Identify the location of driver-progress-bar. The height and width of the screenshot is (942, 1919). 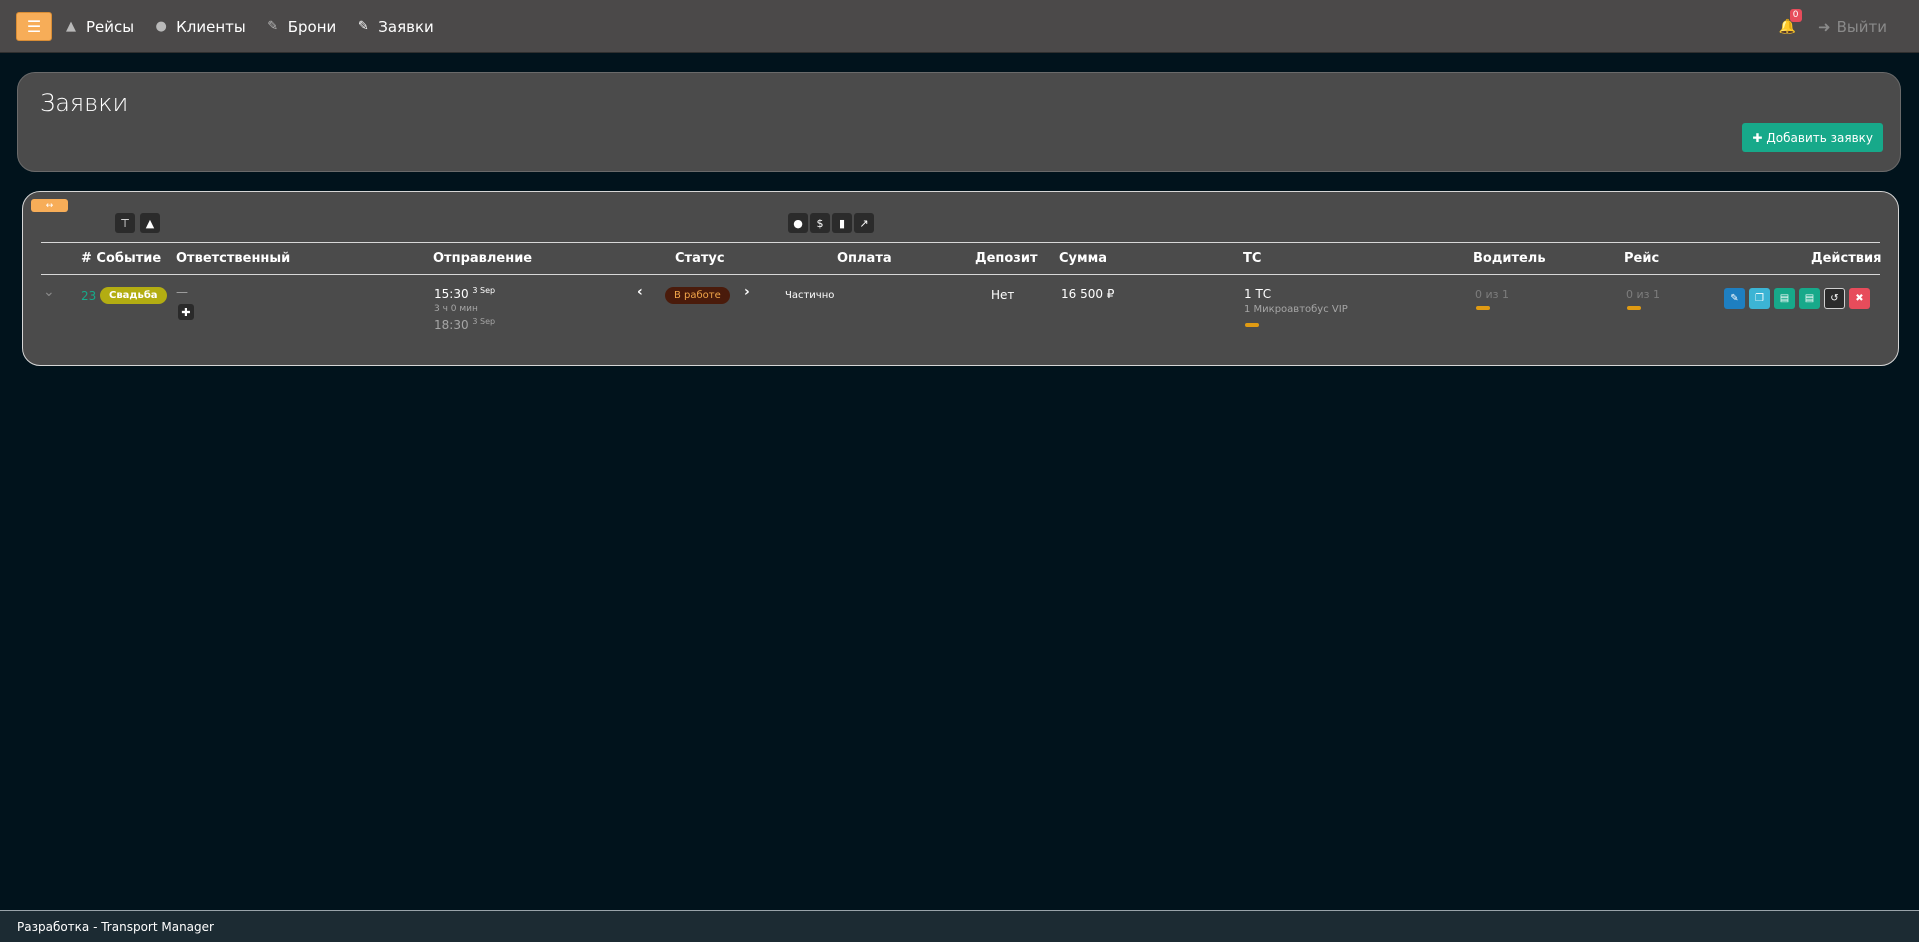
(1483, 308).